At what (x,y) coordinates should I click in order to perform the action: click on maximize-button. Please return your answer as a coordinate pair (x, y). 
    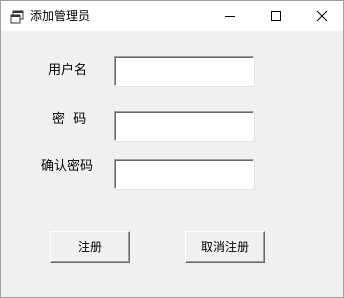
    Looking at the image, I should click on (276, 16).